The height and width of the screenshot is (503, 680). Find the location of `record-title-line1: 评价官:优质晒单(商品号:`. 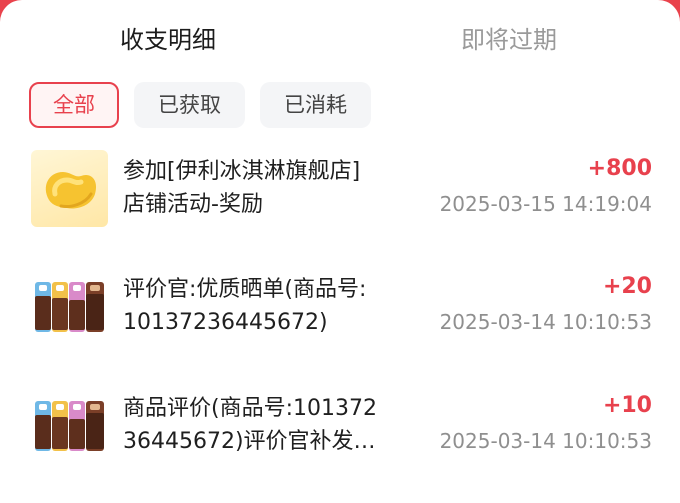

record-title-line1: 评价官:优质晒单(商品号: is located at coordinates (245, 289).